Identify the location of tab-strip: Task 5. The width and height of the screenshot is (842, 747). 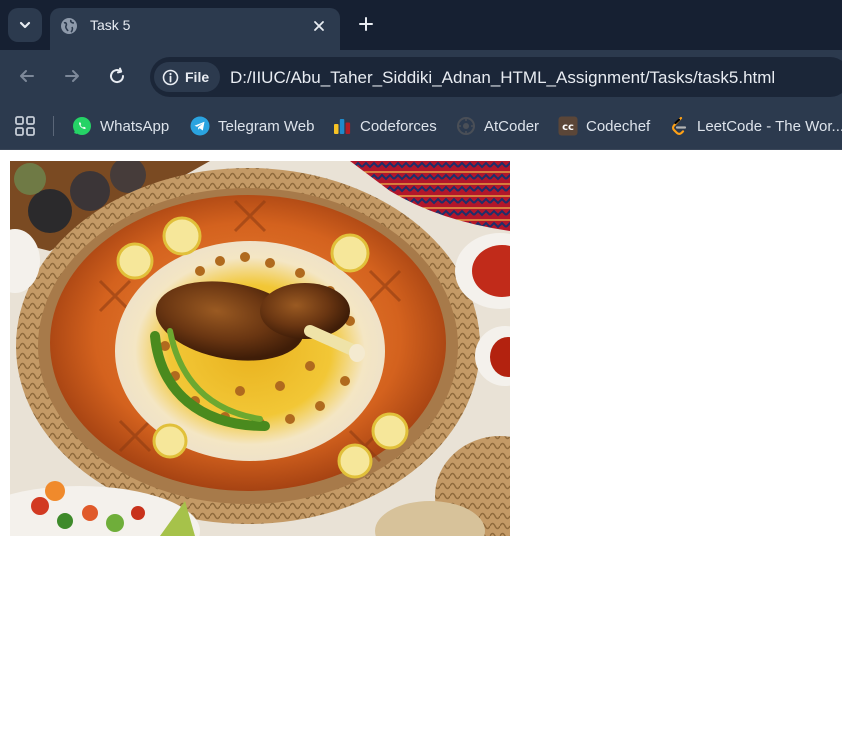
(421, 25).